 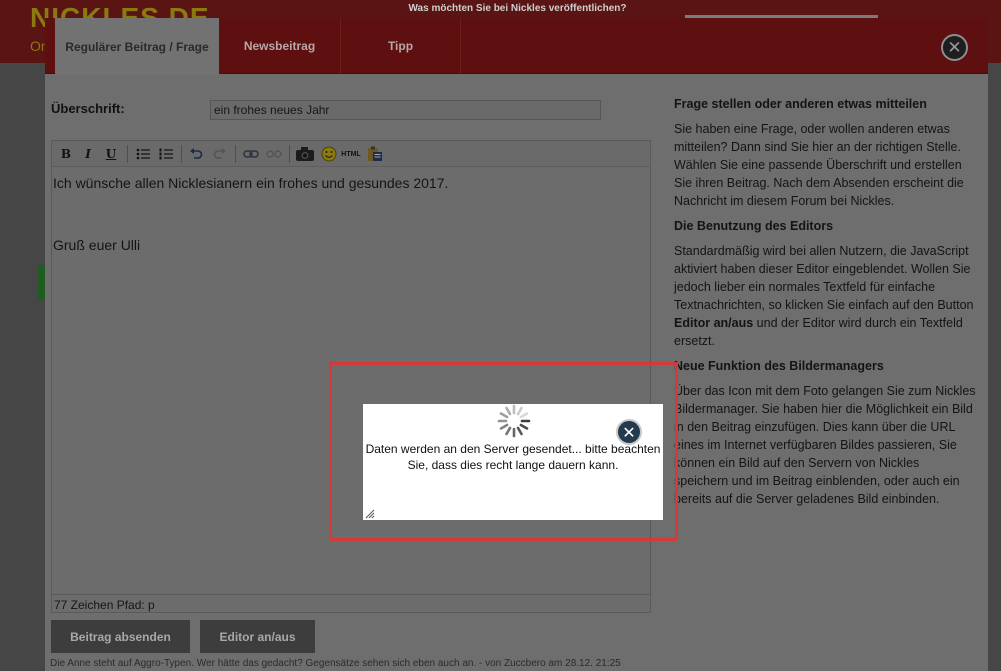 I want to click on bold-button: B, so click(x=66, y=154).